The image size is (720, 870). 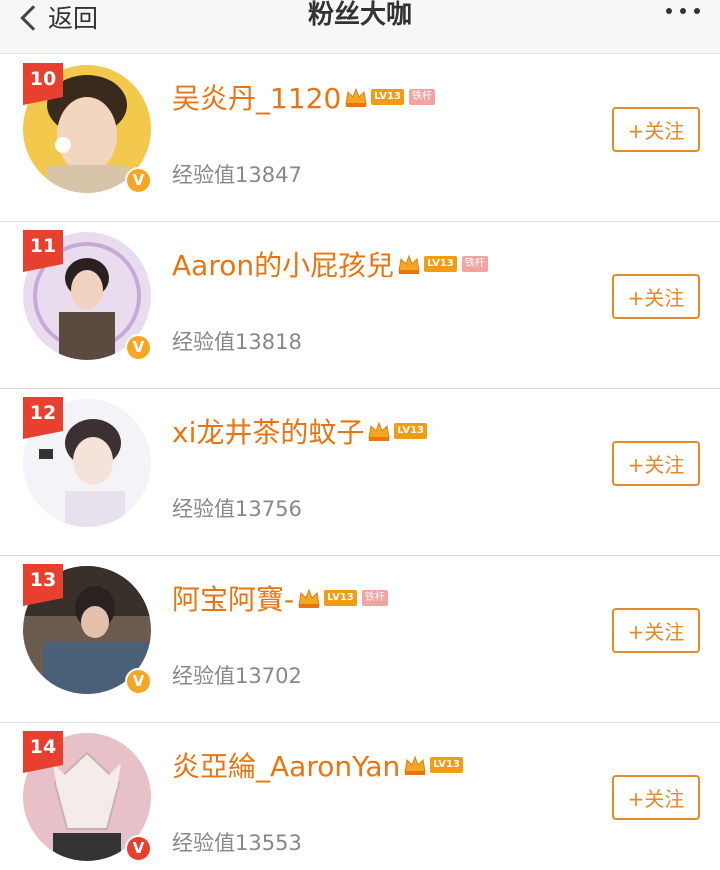 I want to click on name-line: Aaron的小屁孩兒 LV13 铁杆, so click(x=330, y=264).